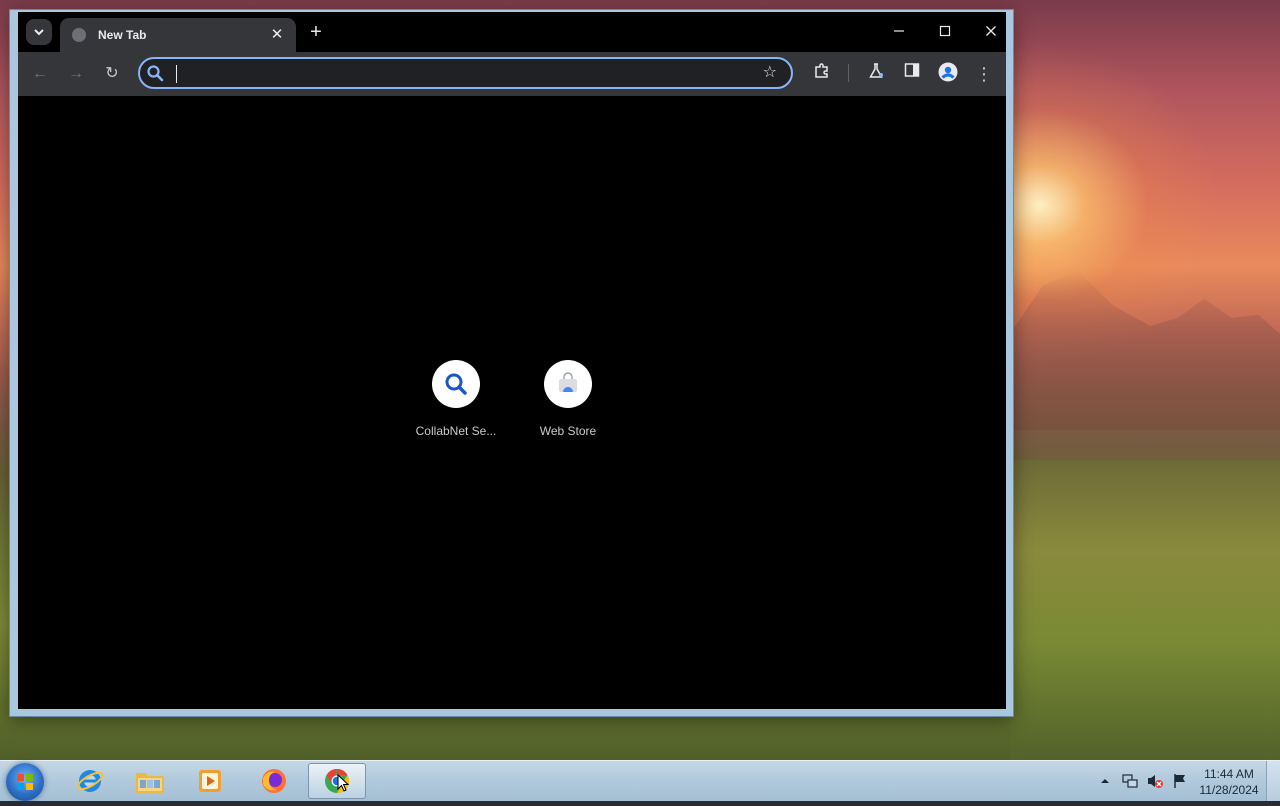 The width and height of the screenshot is (1280, 806). I want to click on windows-logo-icon, so click(25, 782).